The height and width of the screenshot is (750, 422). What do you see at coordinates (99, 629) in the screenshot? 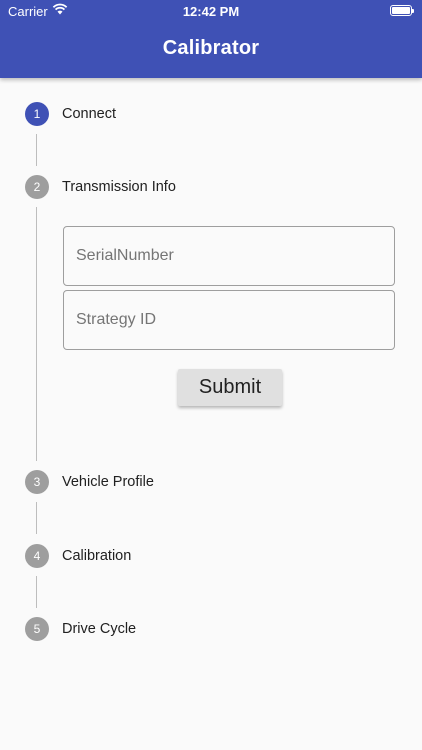
I see `step-5-label: Drive Cycle` at bounding box center [99, 629].